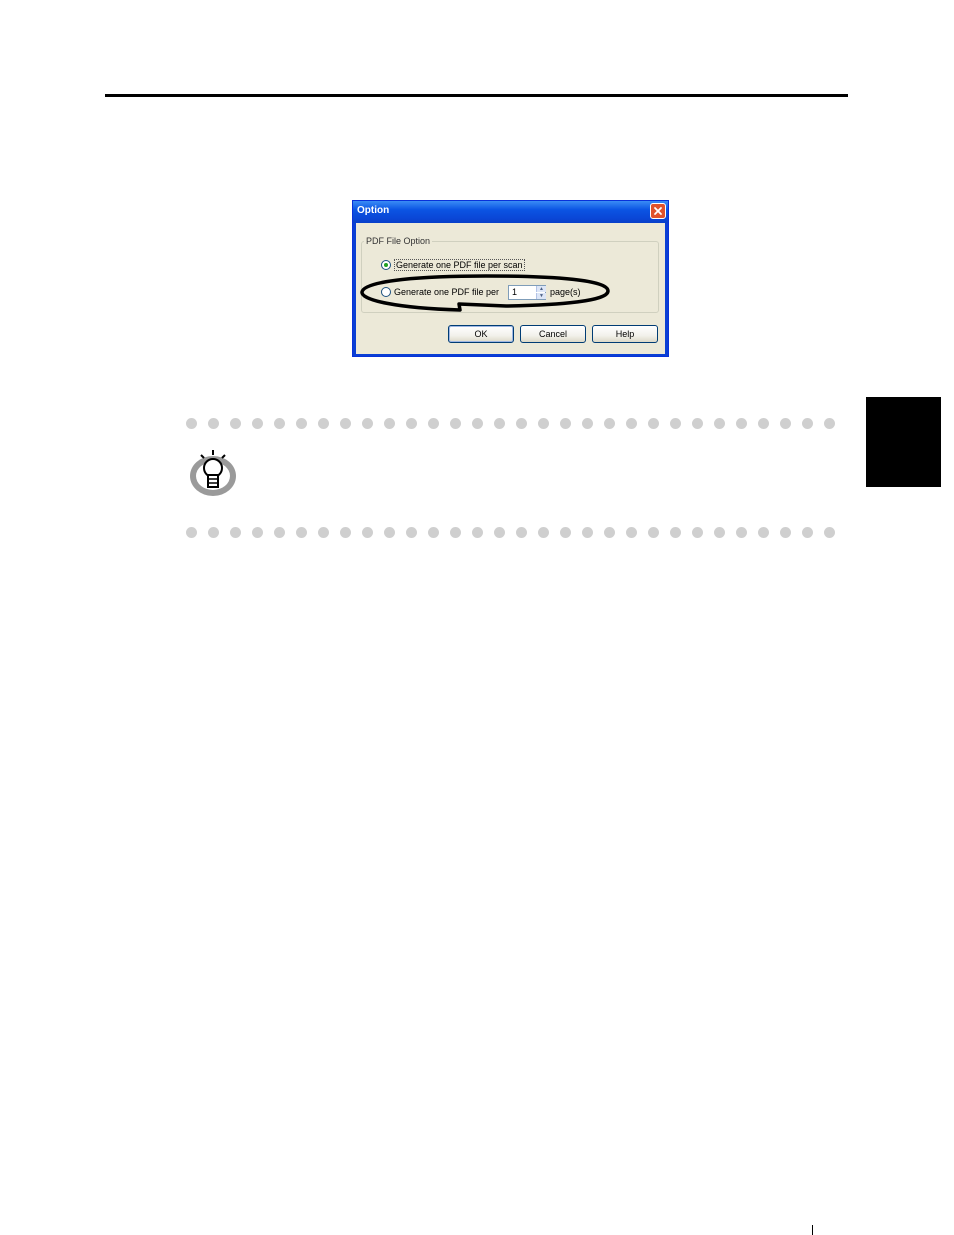  I want to click on per-pages-option: Generate one PDF file per, so click(440, 292).